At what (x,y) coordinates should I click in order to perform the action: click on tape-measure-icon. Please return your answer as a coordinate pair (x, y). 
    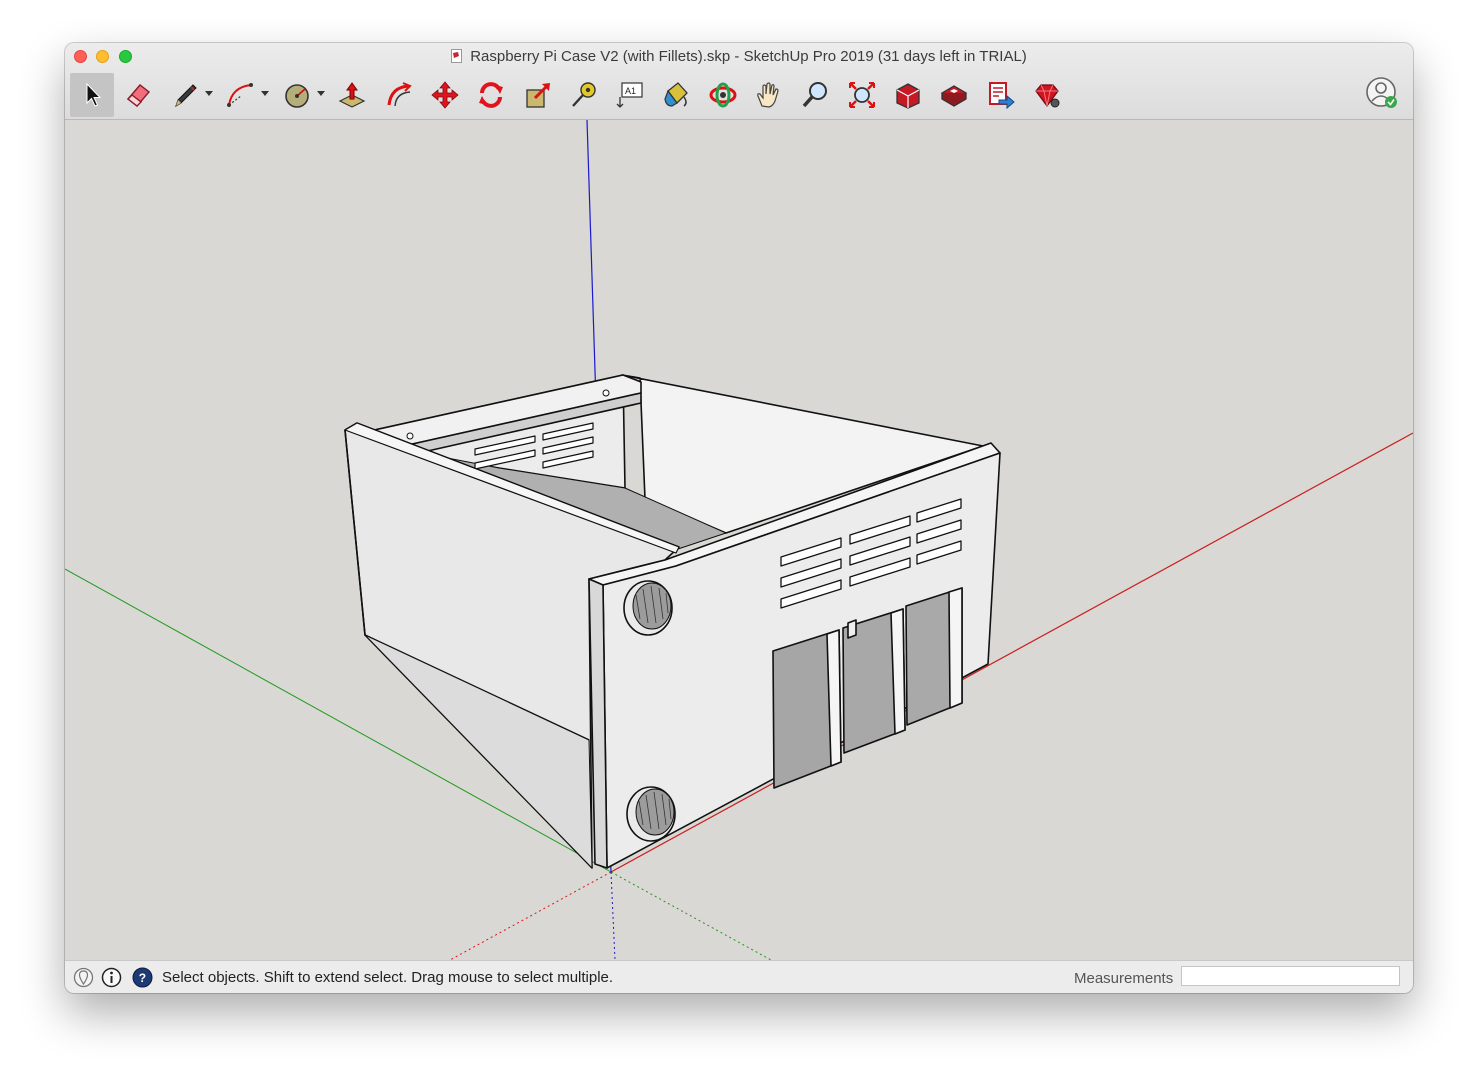
    Looking at the image, I should click on (584, 94).